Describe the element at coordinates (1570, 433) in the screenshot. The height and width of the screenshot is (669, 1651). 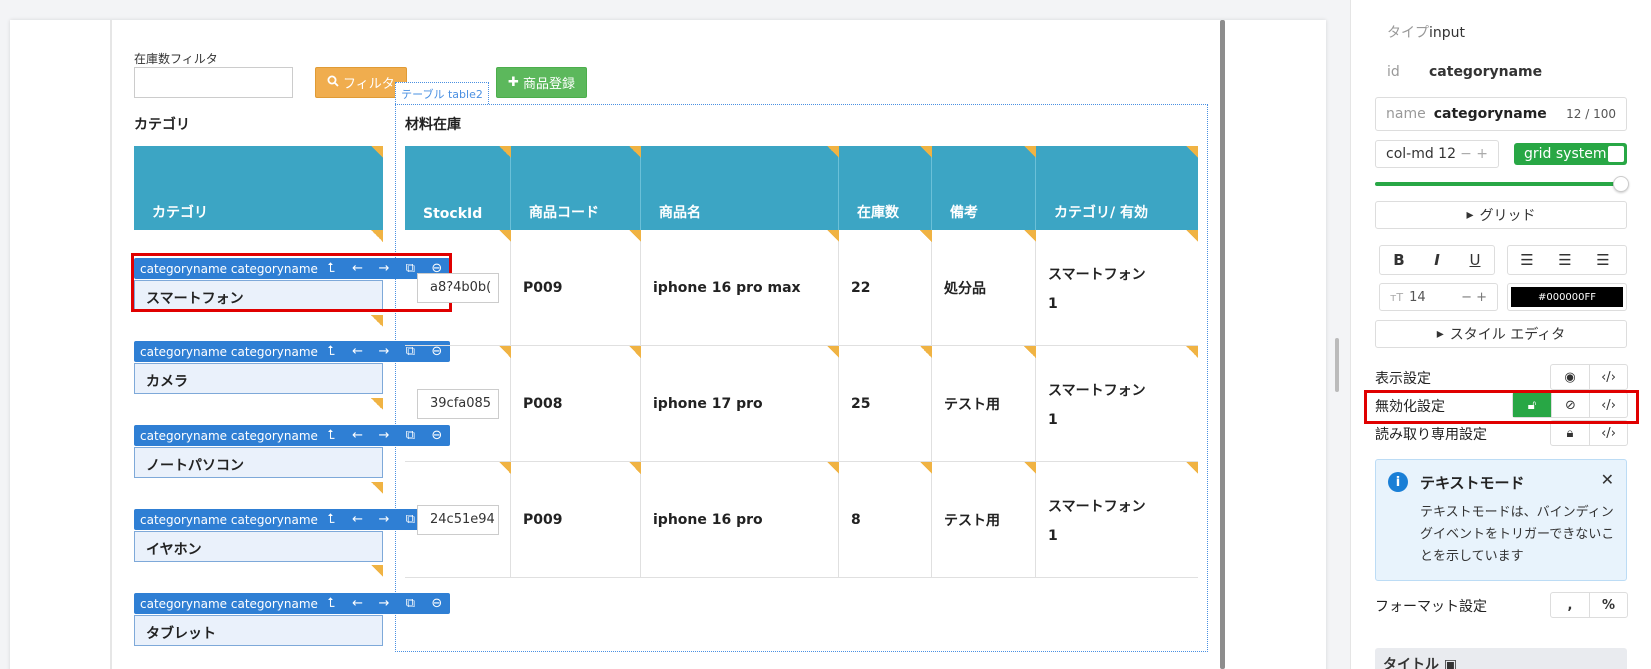
I see `lock-icon: 🔒︎` at that location.